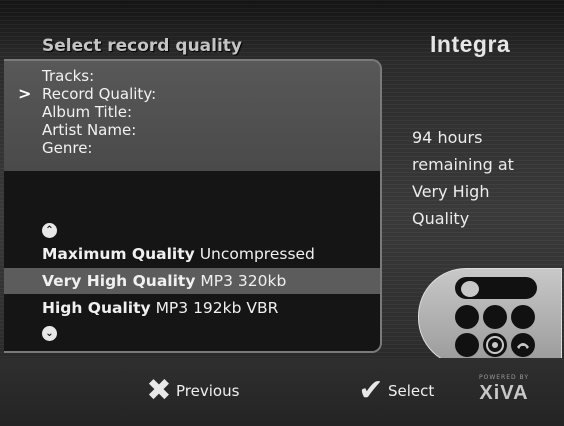  I want to click on chevron-up-icon: ⌃, so click(49, 230).